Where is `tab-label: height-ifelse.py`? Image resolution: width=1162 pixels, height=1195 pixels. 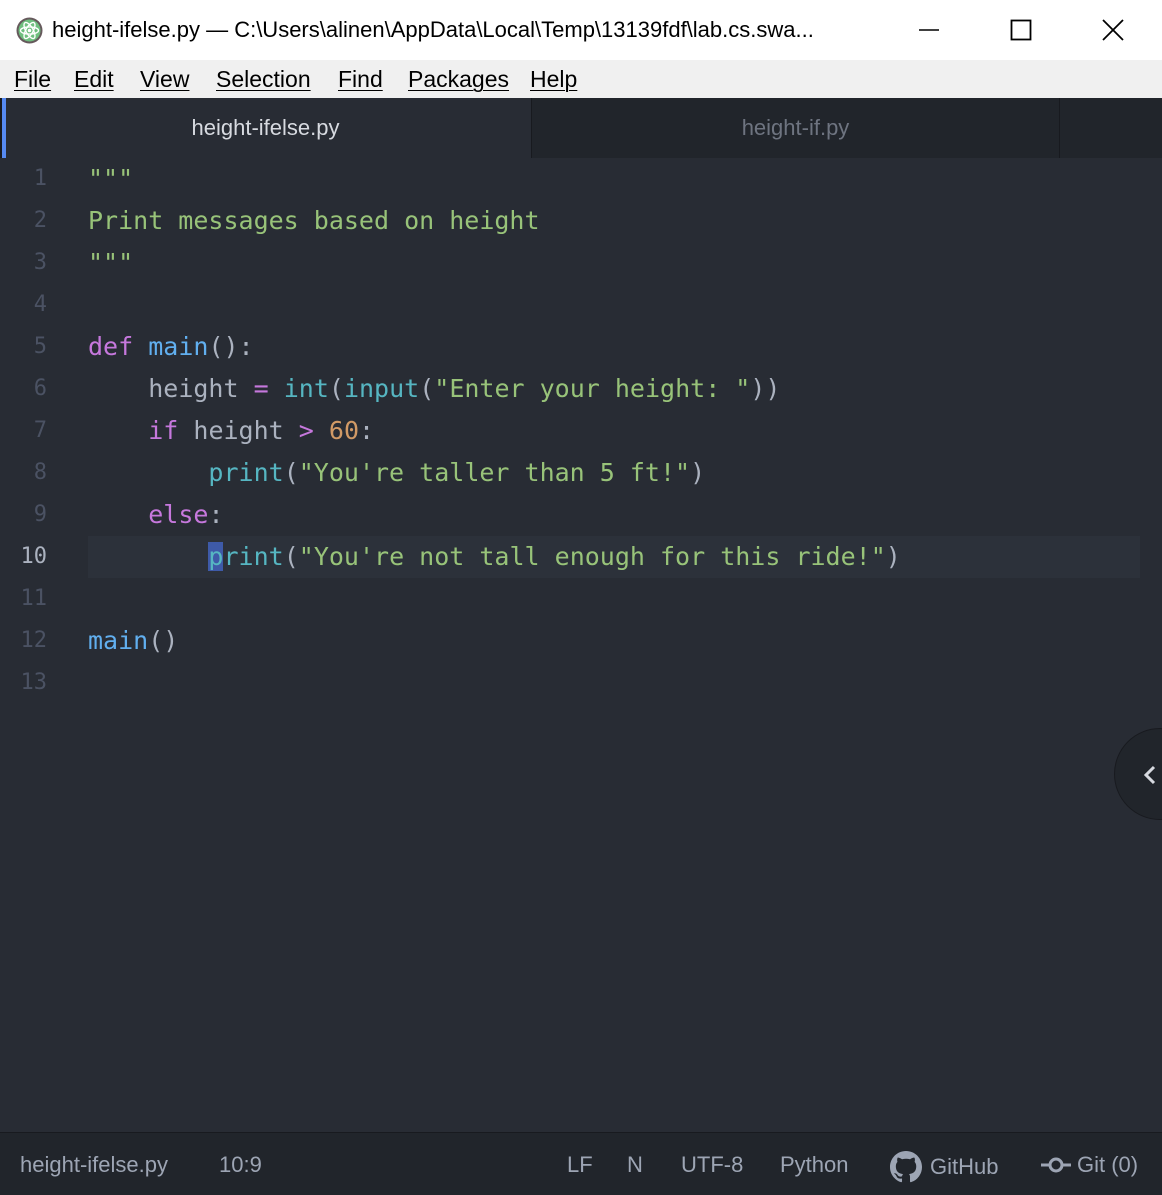
tab-label: height-ifelse.py is located at coordinates (265, 127).